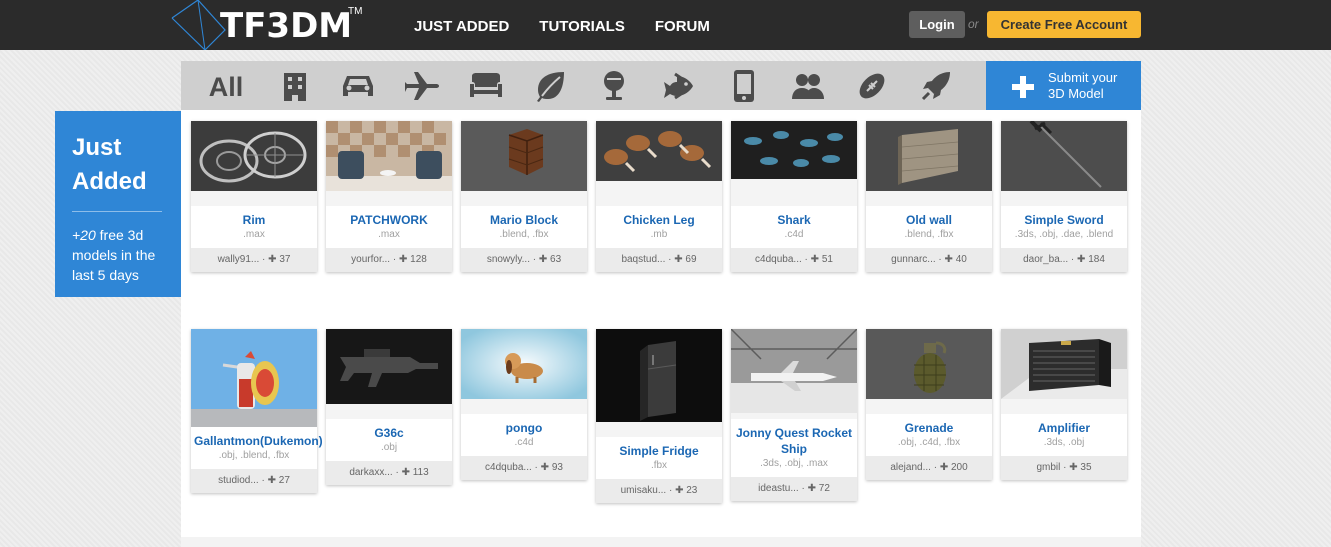 The width and height of the screenshot is (1331, 547). What do you see at coordinates (794, 217) in the screenshot?
I see `model-title: Shark` at bounding box center [794, 217].